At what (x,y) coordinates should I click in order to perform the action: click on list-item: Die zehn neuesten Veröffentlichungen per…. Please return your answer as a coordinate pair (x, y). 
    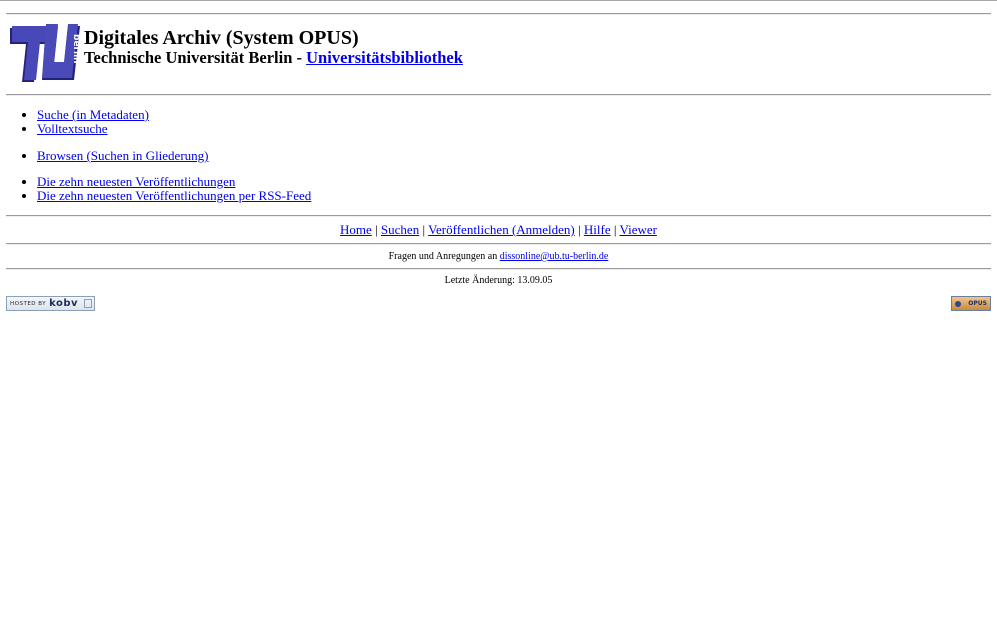
    Looking at the image, I should click on (174, 196).